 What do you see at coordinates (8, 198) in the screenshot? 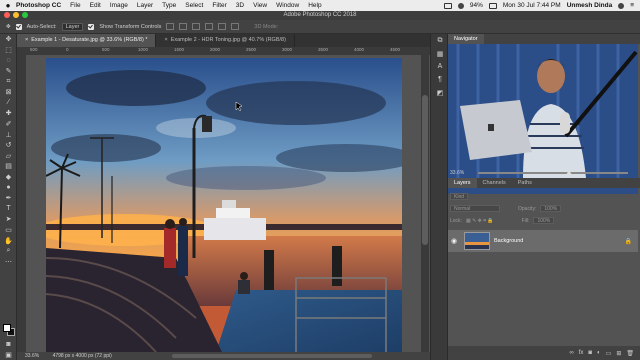
I see `pen-tool-icon: ✒` at bounding box center [8, 198].